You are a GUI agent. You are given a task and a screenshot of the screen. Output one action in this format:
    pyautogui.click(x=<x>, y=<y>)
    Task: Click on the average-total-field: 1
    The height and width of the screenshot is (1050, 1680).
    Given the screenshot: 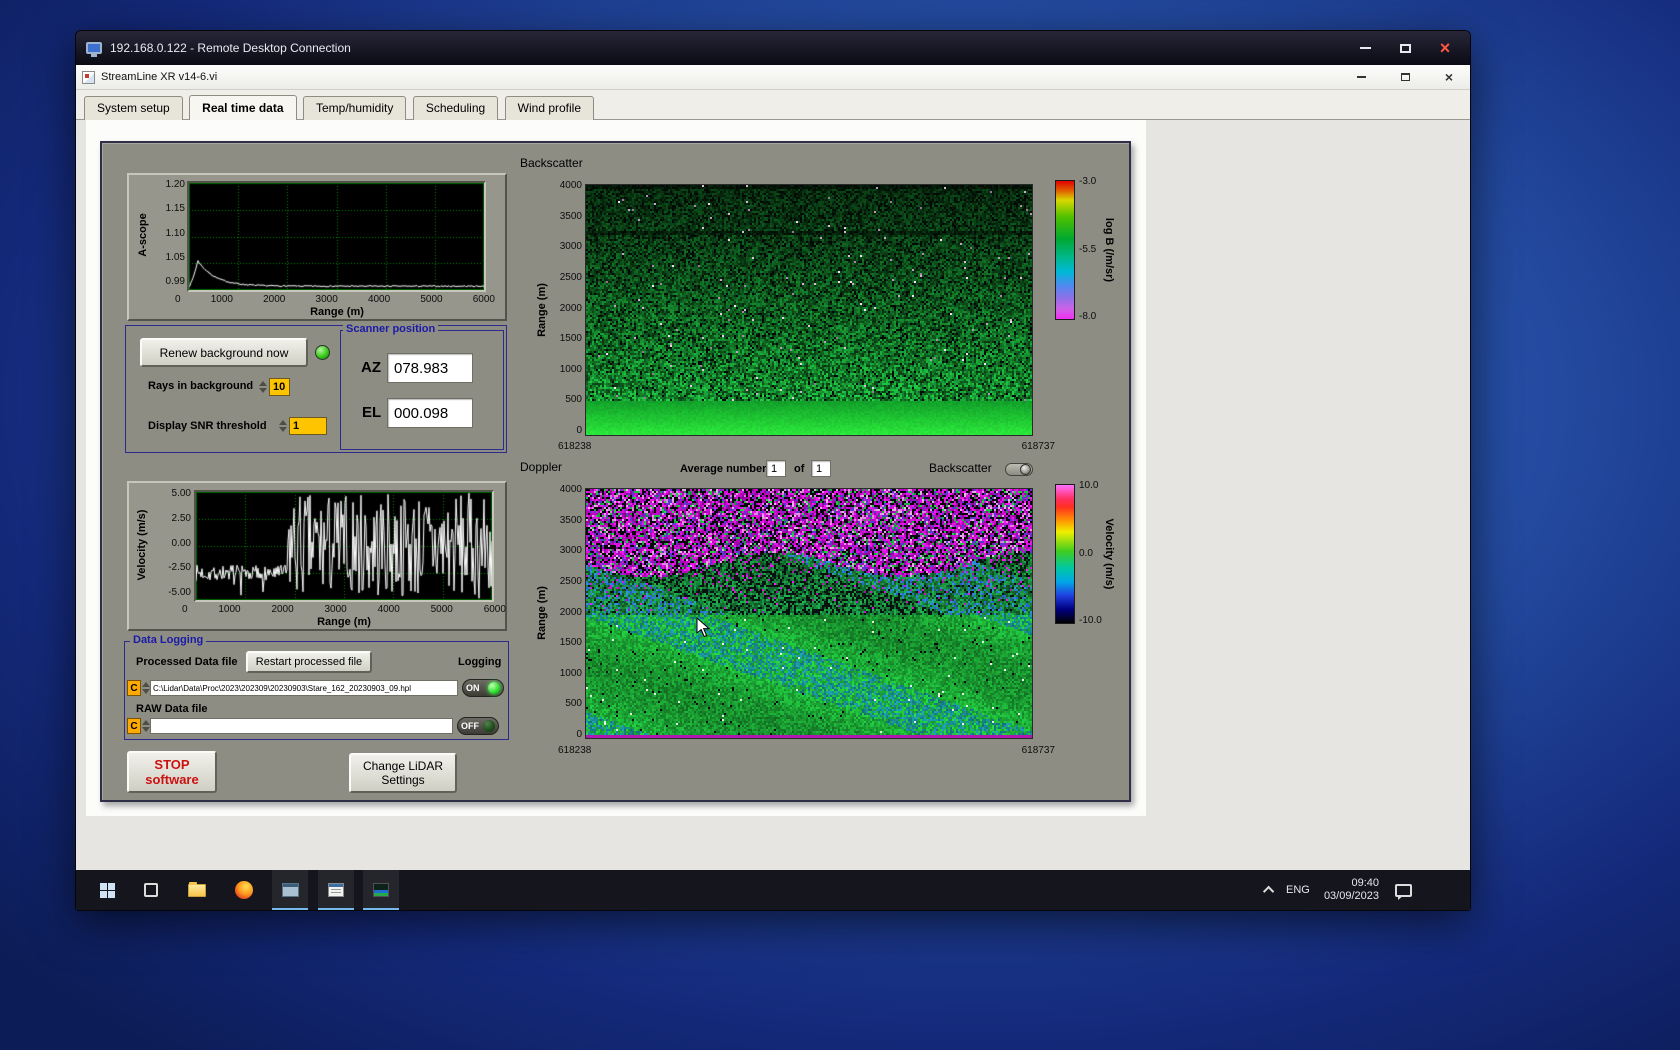 What is the action you would take?
    pyautogui.click(x=821, y=468)
    